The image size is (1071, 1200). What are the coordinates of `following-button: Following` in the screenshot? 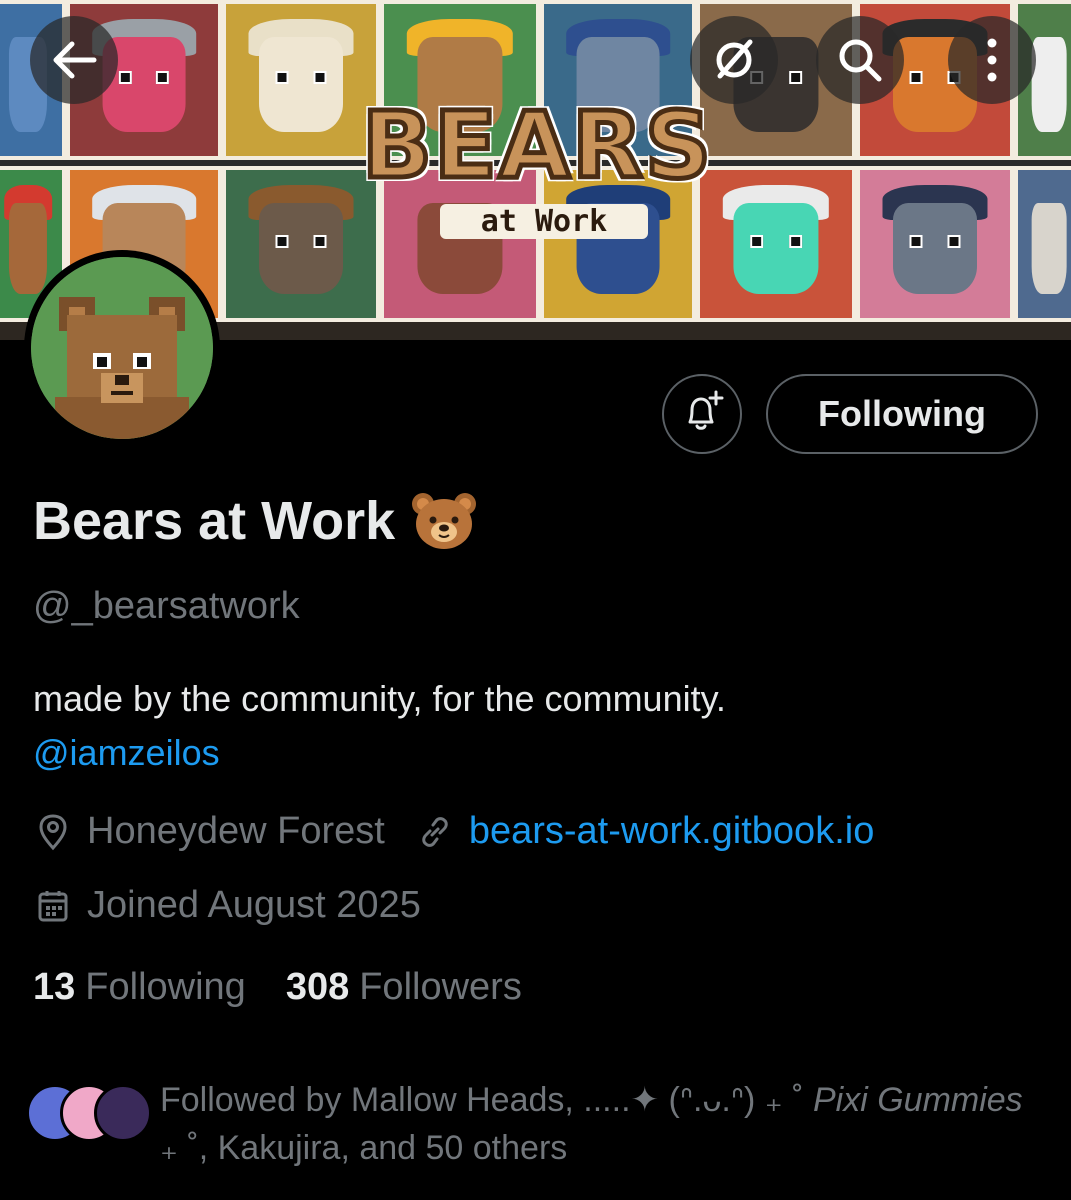 It's located at (902, 414).